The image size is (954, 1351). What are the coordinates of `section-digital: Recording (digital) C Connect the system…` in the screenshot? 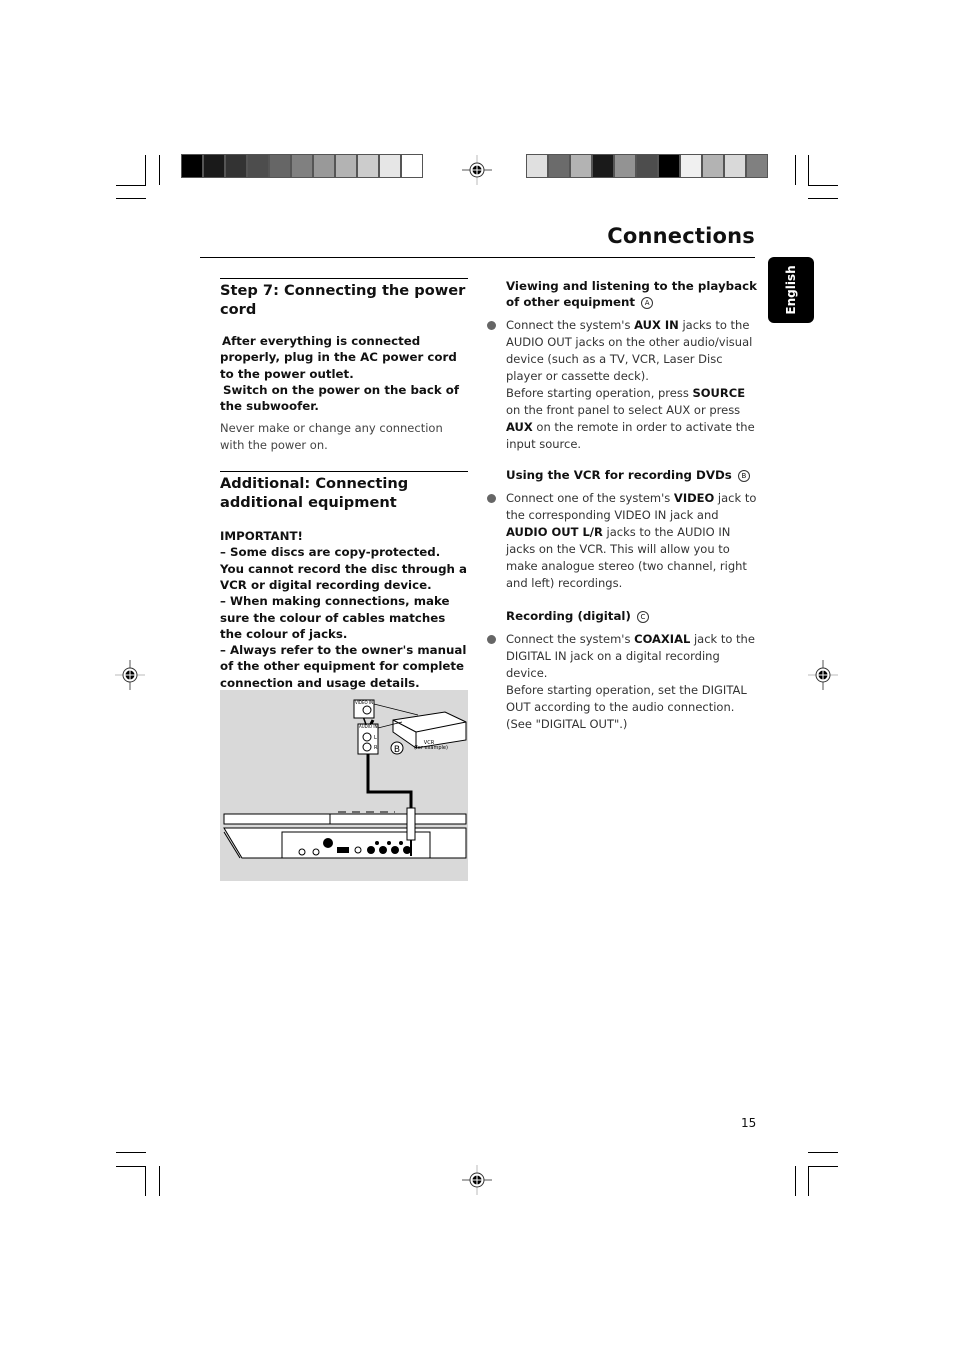 It's located at (622, 670).